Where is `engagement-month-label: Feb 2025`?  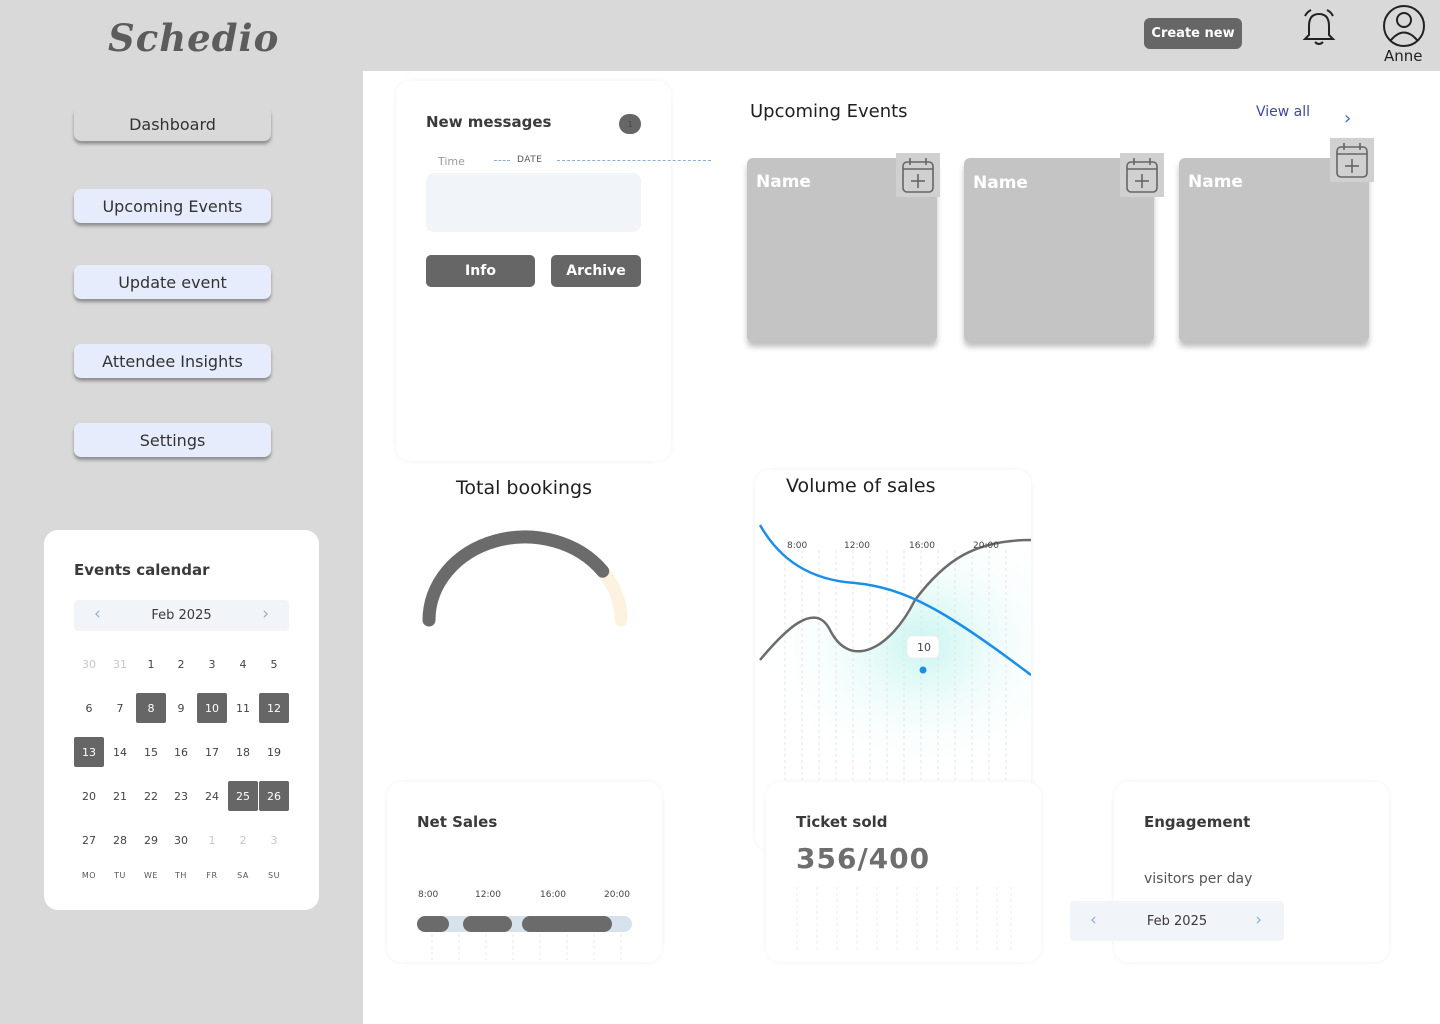 engagement-month-label: Feb 2025 is located at coordinates (1177, 921).